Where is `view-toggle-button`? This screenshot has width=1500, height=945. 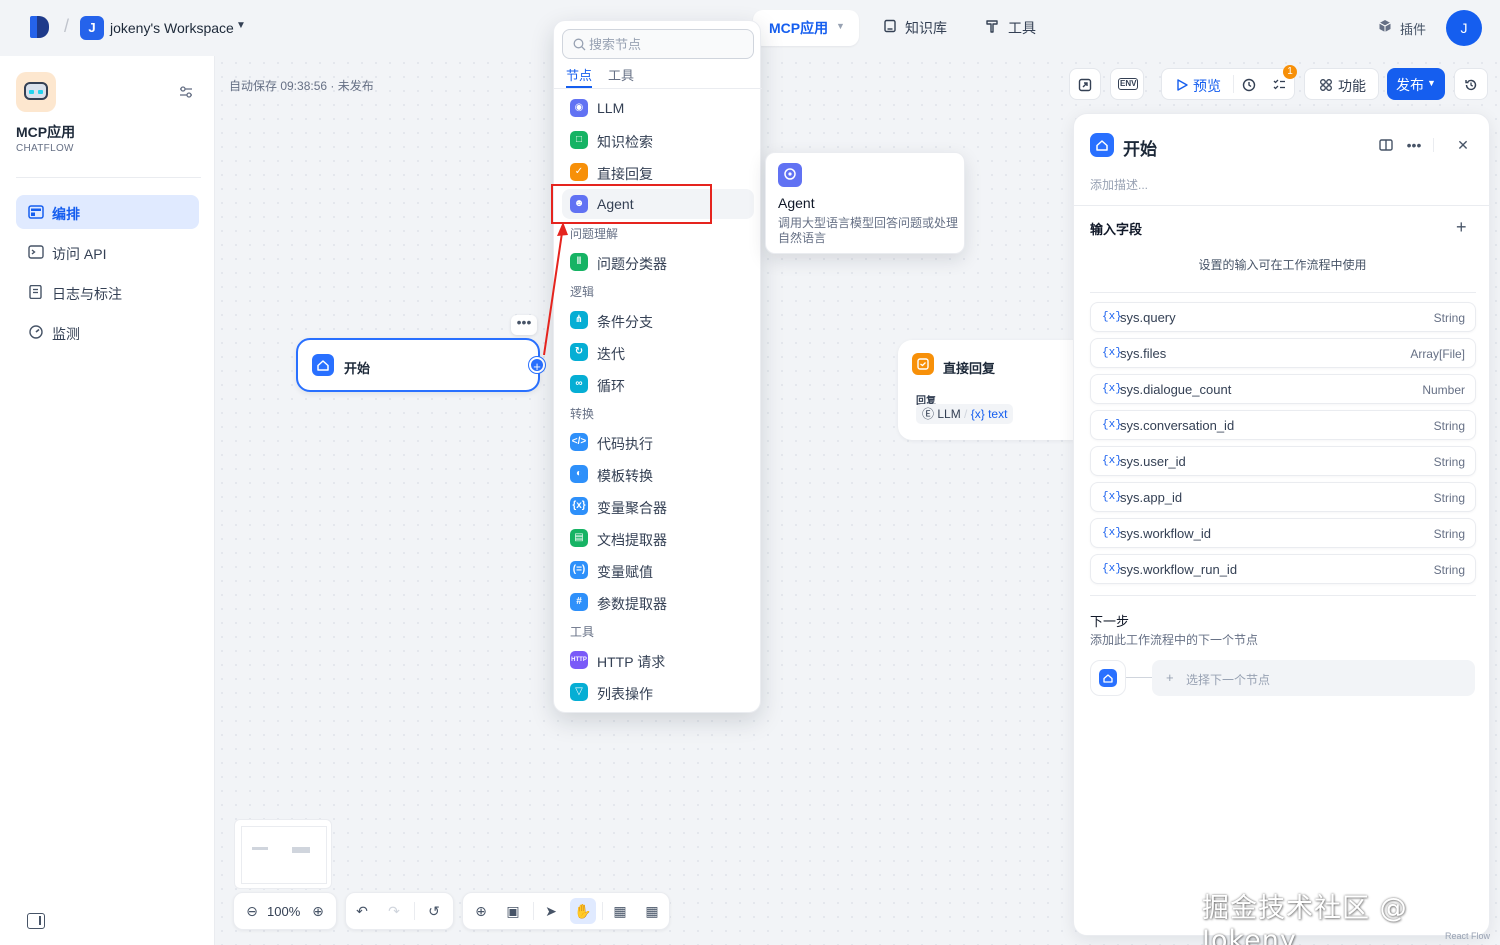
view-toggle-button is located at coordinates (1085, 84).